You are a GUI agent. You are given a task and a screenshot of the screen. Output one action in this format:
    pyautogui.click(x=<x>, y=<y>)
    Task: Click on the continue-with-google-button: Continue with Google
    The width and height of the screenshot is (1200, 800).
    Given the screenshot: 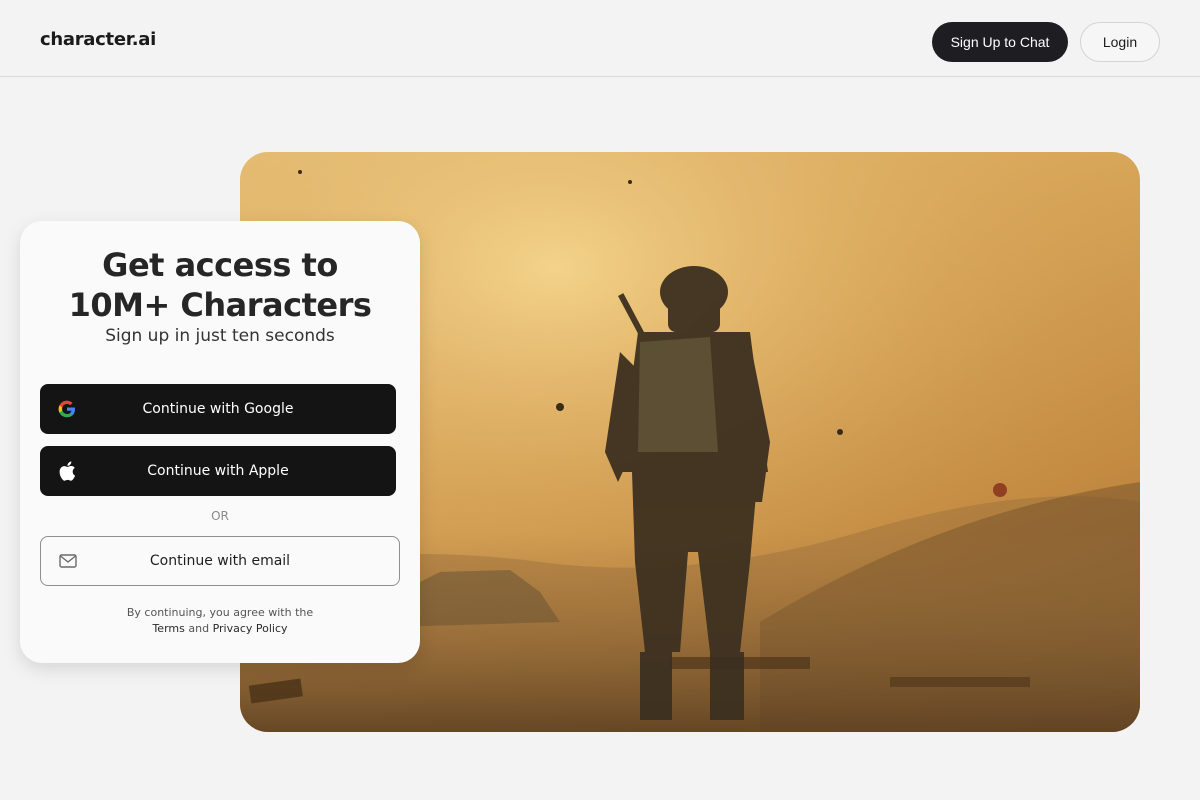 What is the action you would take?
    pyautogui.click(x=218, y=409)
    